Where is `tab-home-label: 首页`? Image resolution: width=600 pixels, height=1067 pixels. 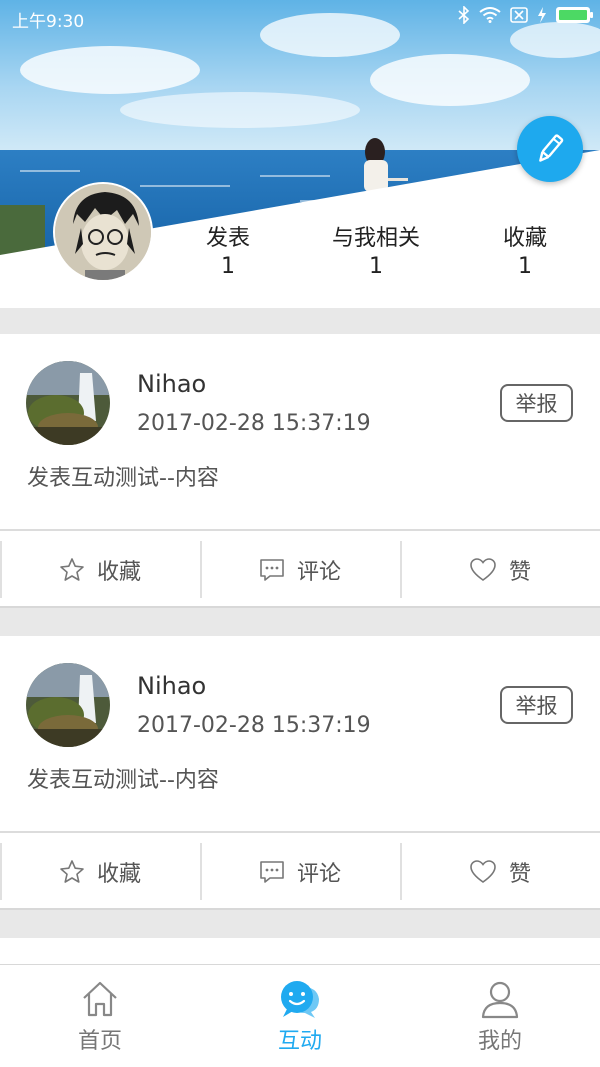 tab-home-label: 首页 is located at coordinates (99, 1041).